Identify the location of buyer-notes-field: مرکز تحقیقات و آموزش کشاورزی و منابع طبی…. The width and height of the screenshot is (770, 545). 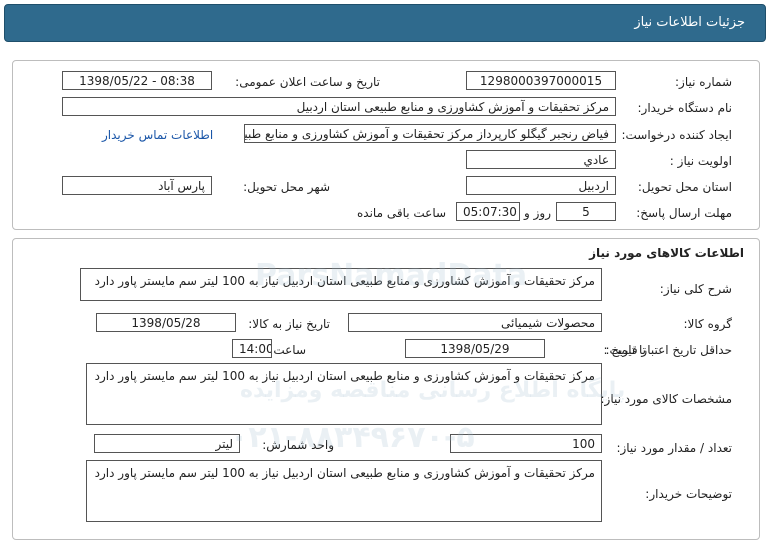
(344, 491).